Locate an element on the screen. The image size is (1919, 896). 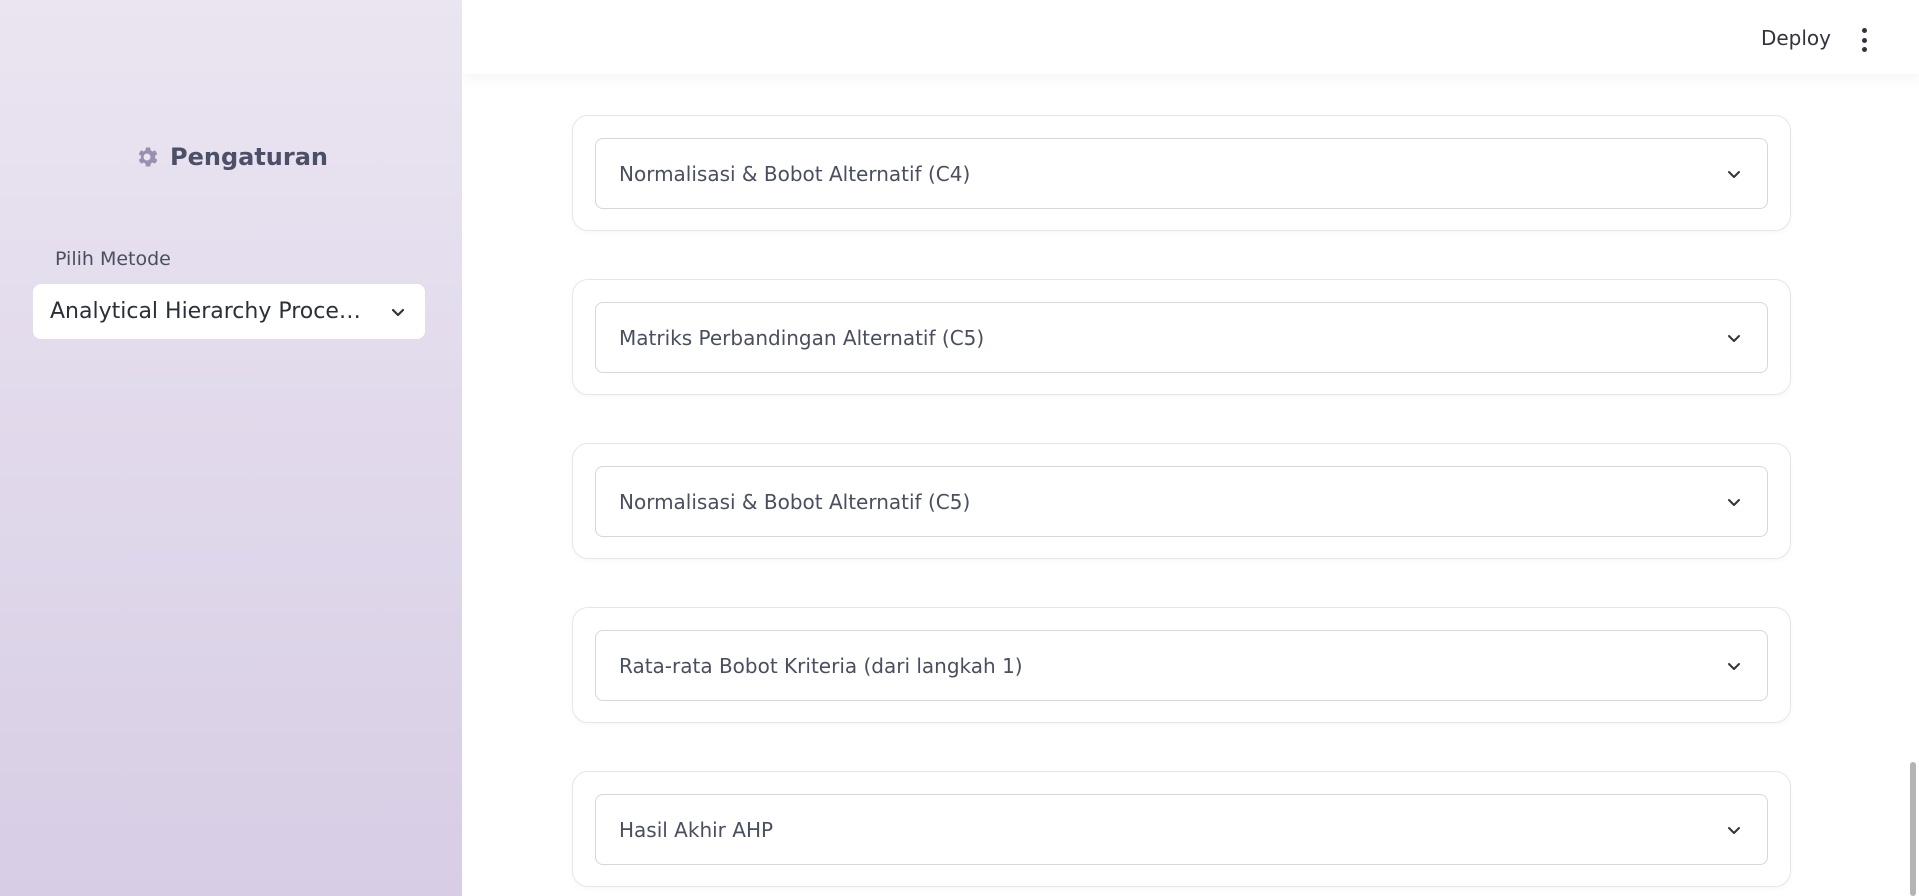
kebab-menu-icon is located at coordinates (1864, 40).